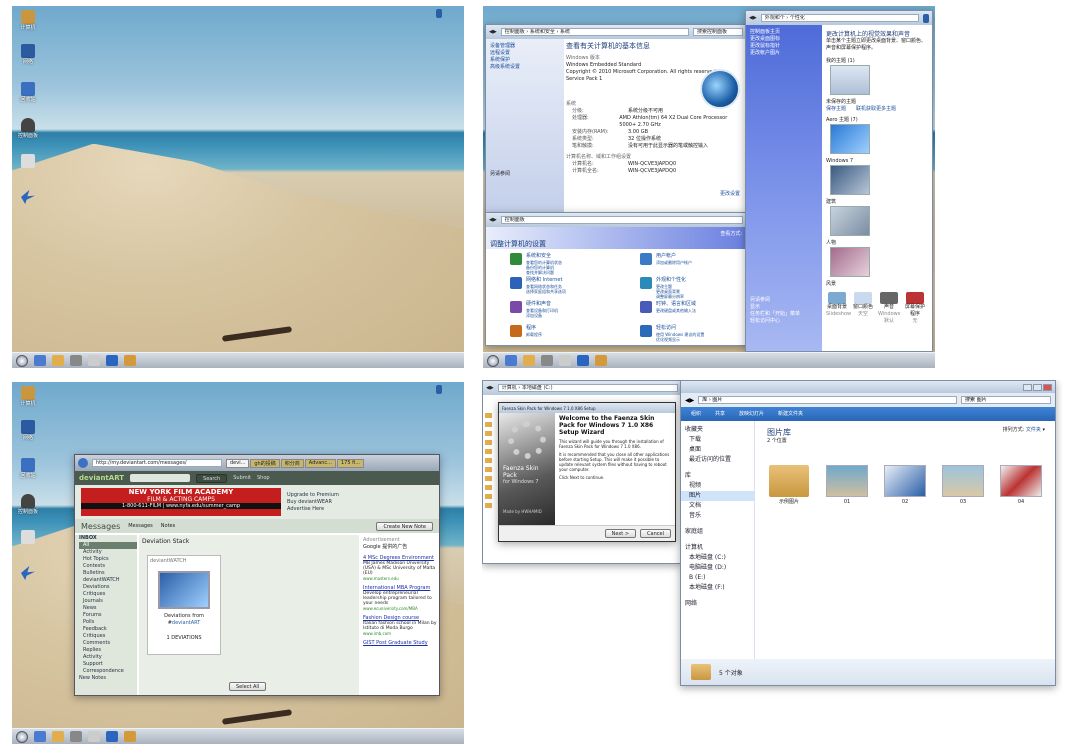 This screenshot has width=1068, height=748. I want to click on category-title: 系统和安全, so click(544, 256).